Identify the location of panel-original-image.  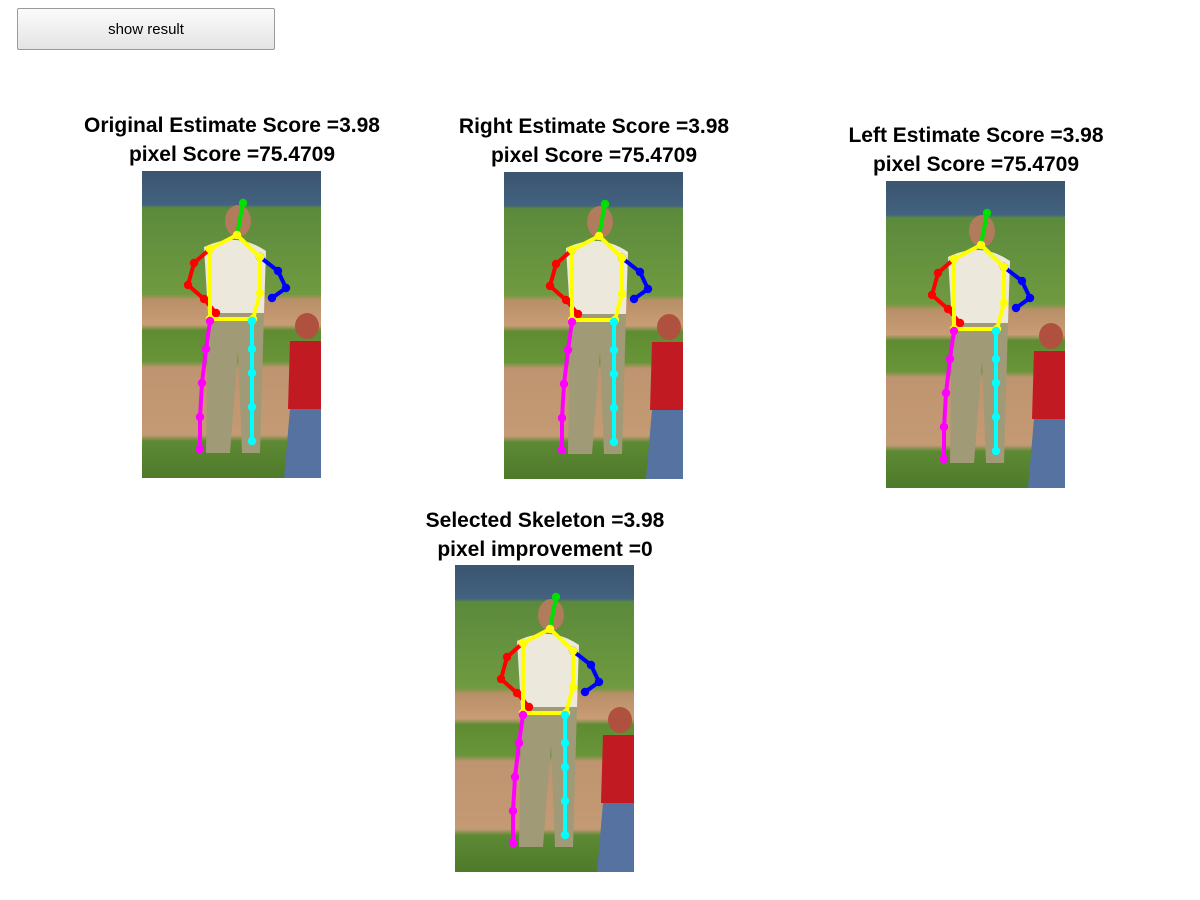
(231, 324).